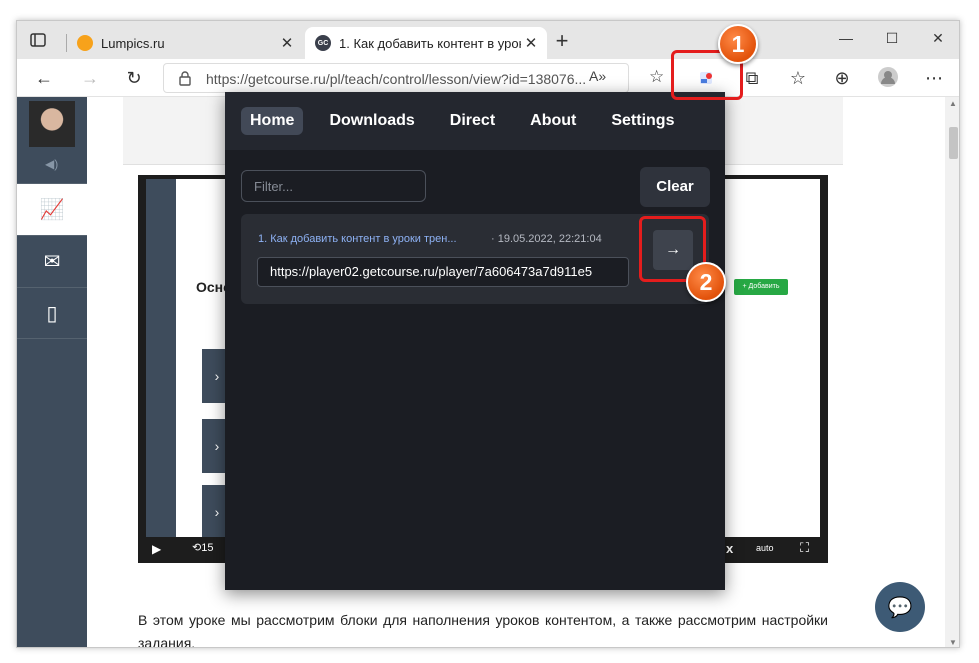 This screenshot has width=979, height=663. Describe the element at coordinates (546, 239) in the screenshot. I see `media-item-date: · 19.05.2022, 22:21:04` at that location.